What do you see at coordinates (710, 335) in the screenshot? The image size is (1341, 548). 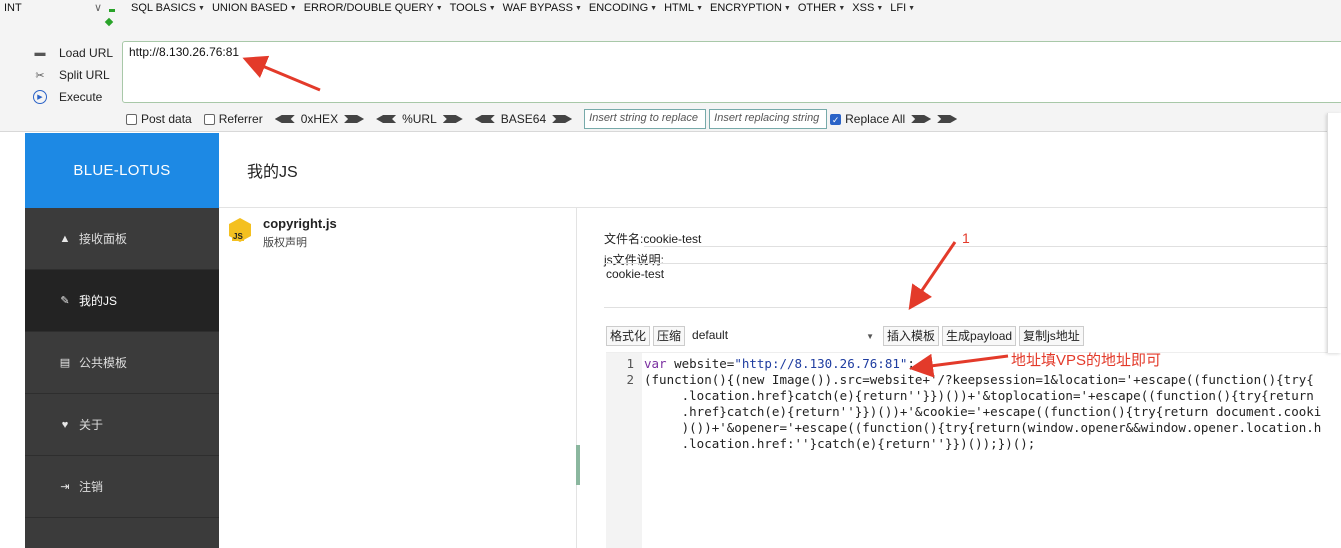 I see `theme-select-value: default` at bounding box center [710, 335].